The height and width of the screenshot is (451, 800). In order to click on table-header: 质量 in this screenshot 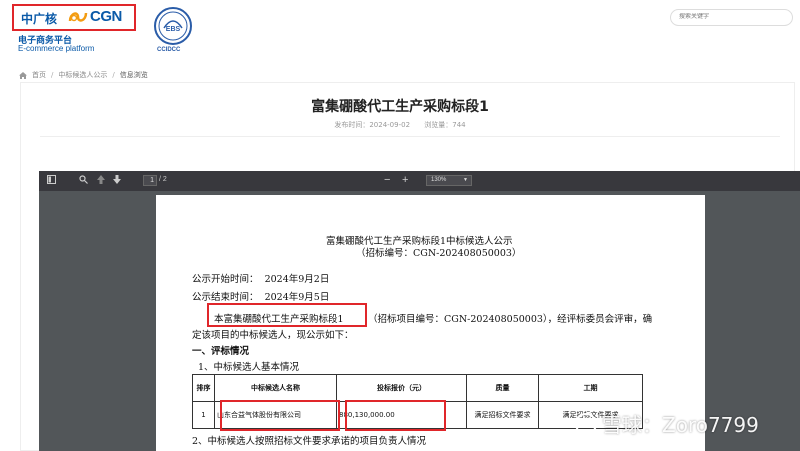, I will do `click(502, 388)`.